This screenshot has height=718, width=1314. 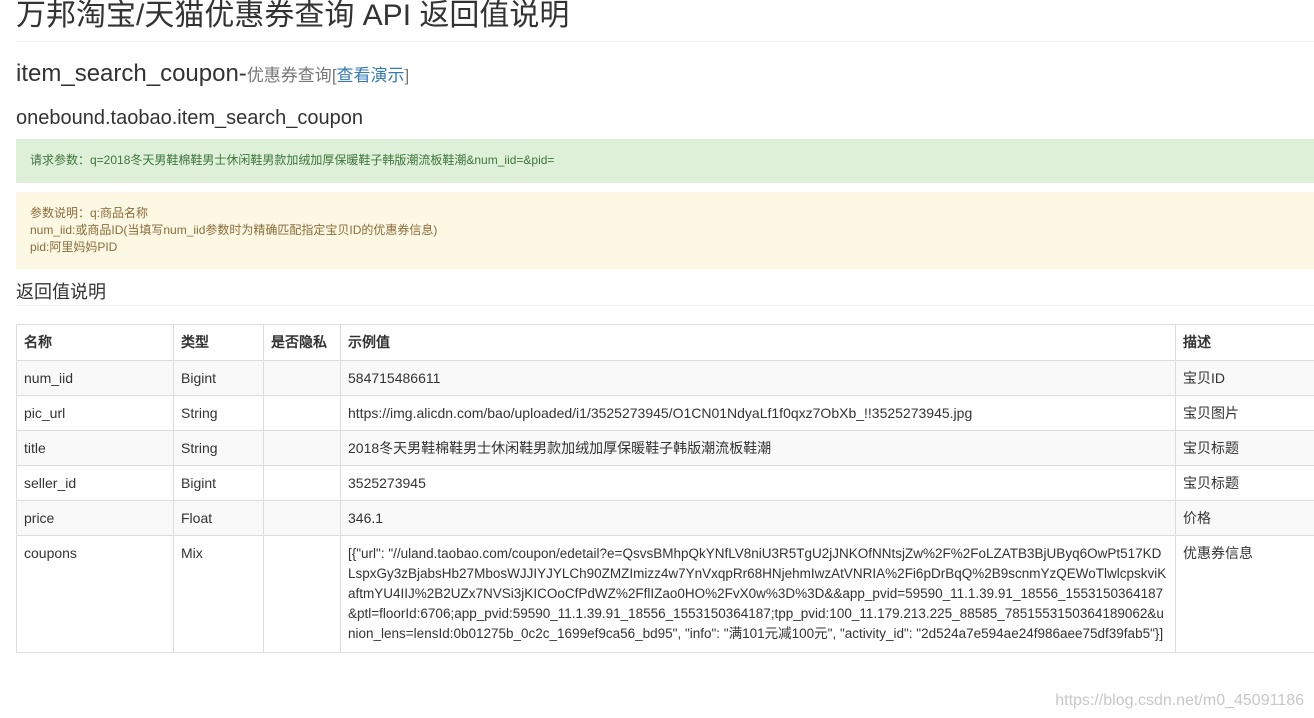 I want to click on cell-desc: 宝贝ID, so click(x=1244, y=378).